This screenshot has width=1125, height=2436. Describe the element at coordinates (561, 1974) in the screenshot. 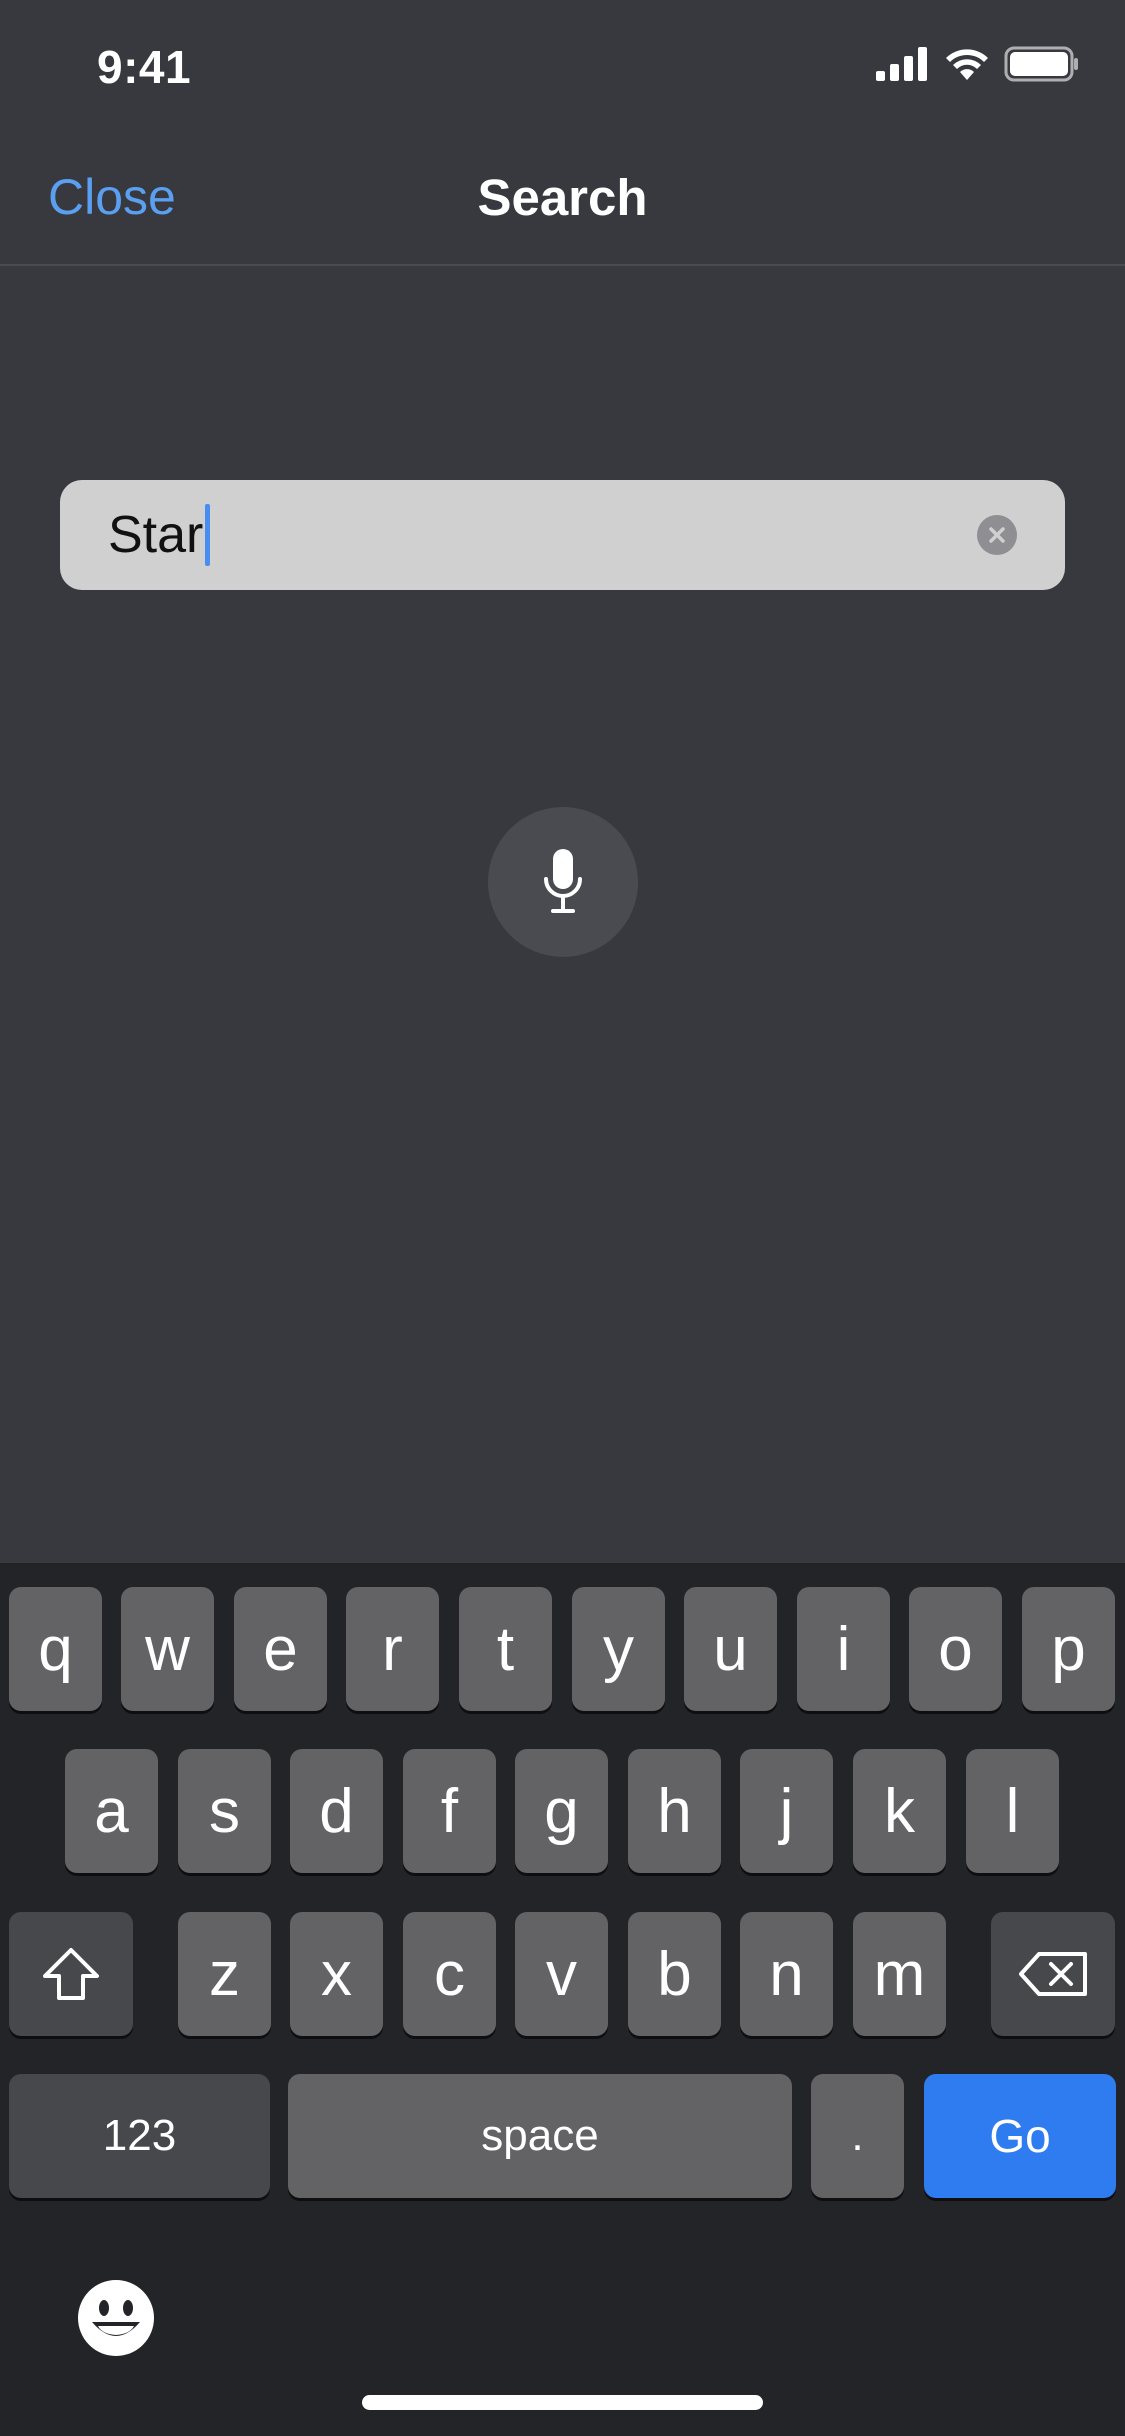

I see `key-v: v` at that location.